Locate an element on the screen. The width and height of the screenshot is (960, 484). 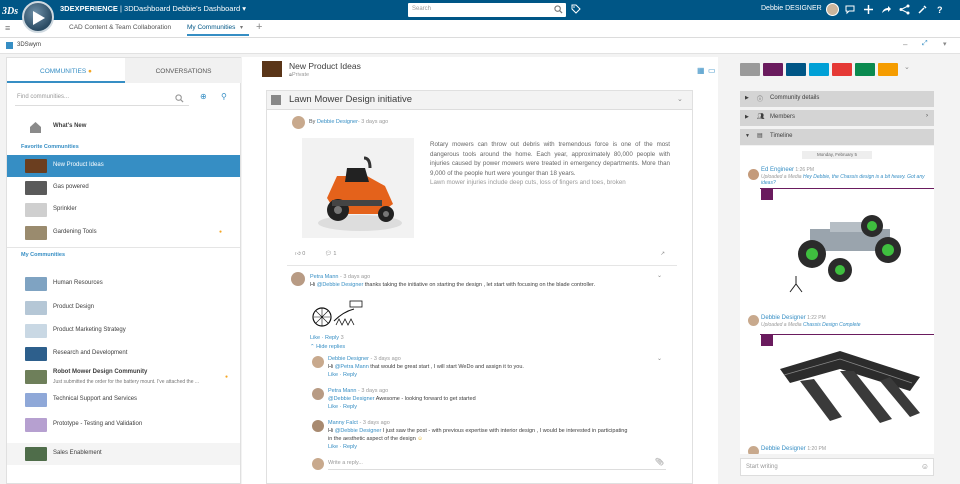
community-technical-support: Technical Support and Services is located at coordinates (123, 400).